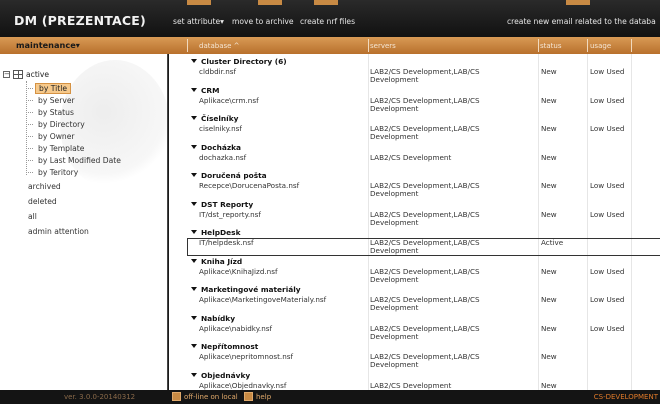 The height and width of the screenshot is (404, 660). Describe the element at coordinates (218, 318) in the screenshot. I see `category-label: Nabídky` at that location.